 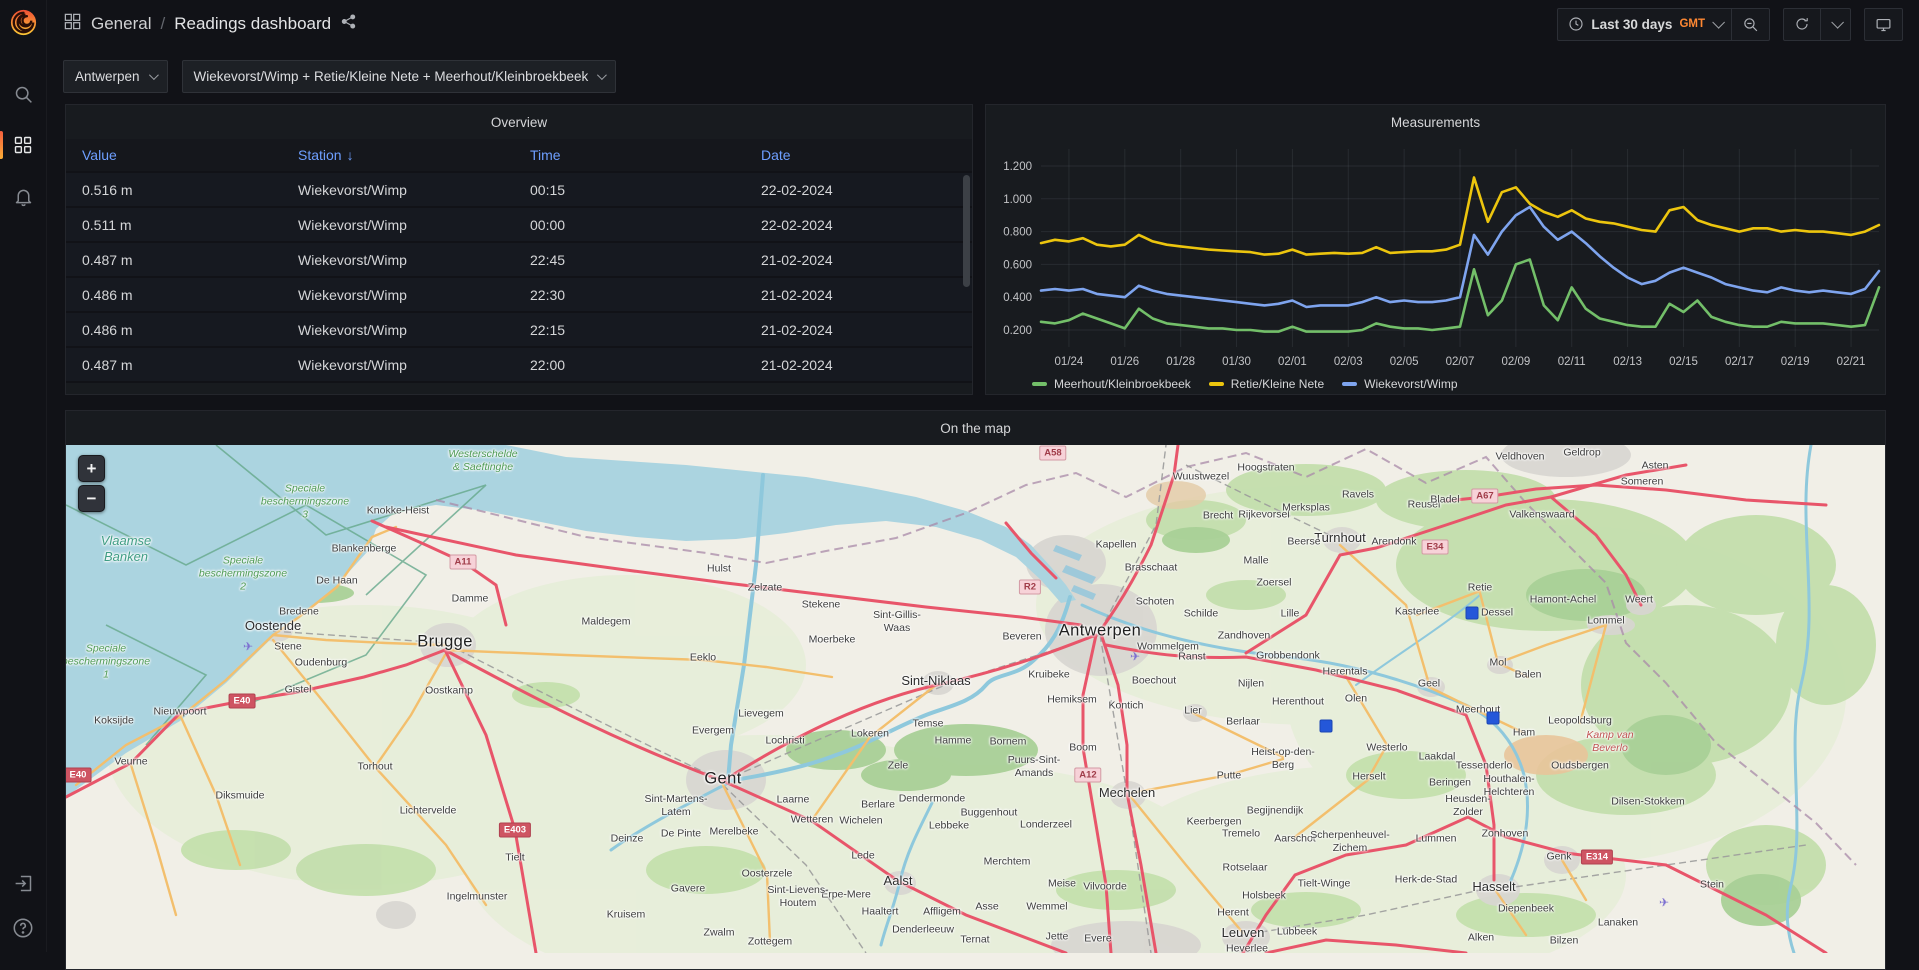 I want to click on sign-in-icon, so click(x=23, y=883).